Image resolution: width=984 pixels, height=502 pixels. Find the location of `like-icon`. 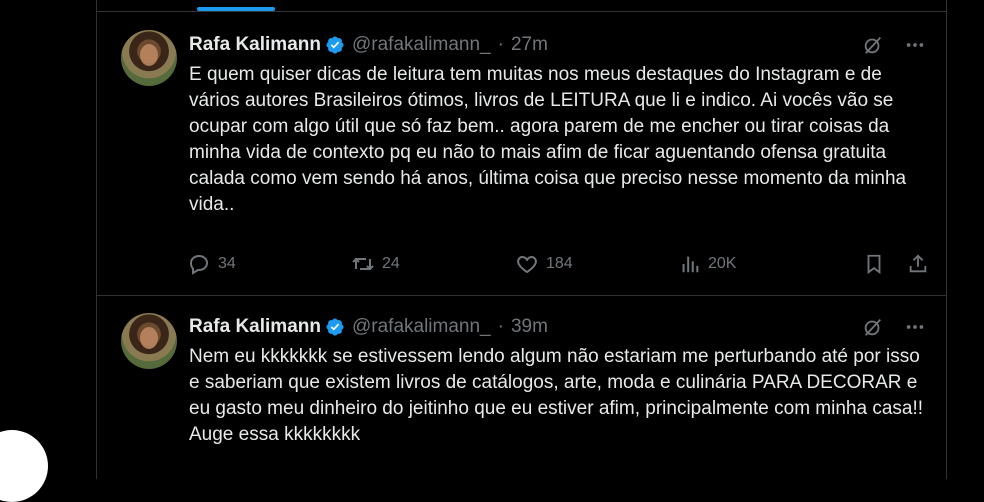

like-icon is located at coordinates (527, 264).